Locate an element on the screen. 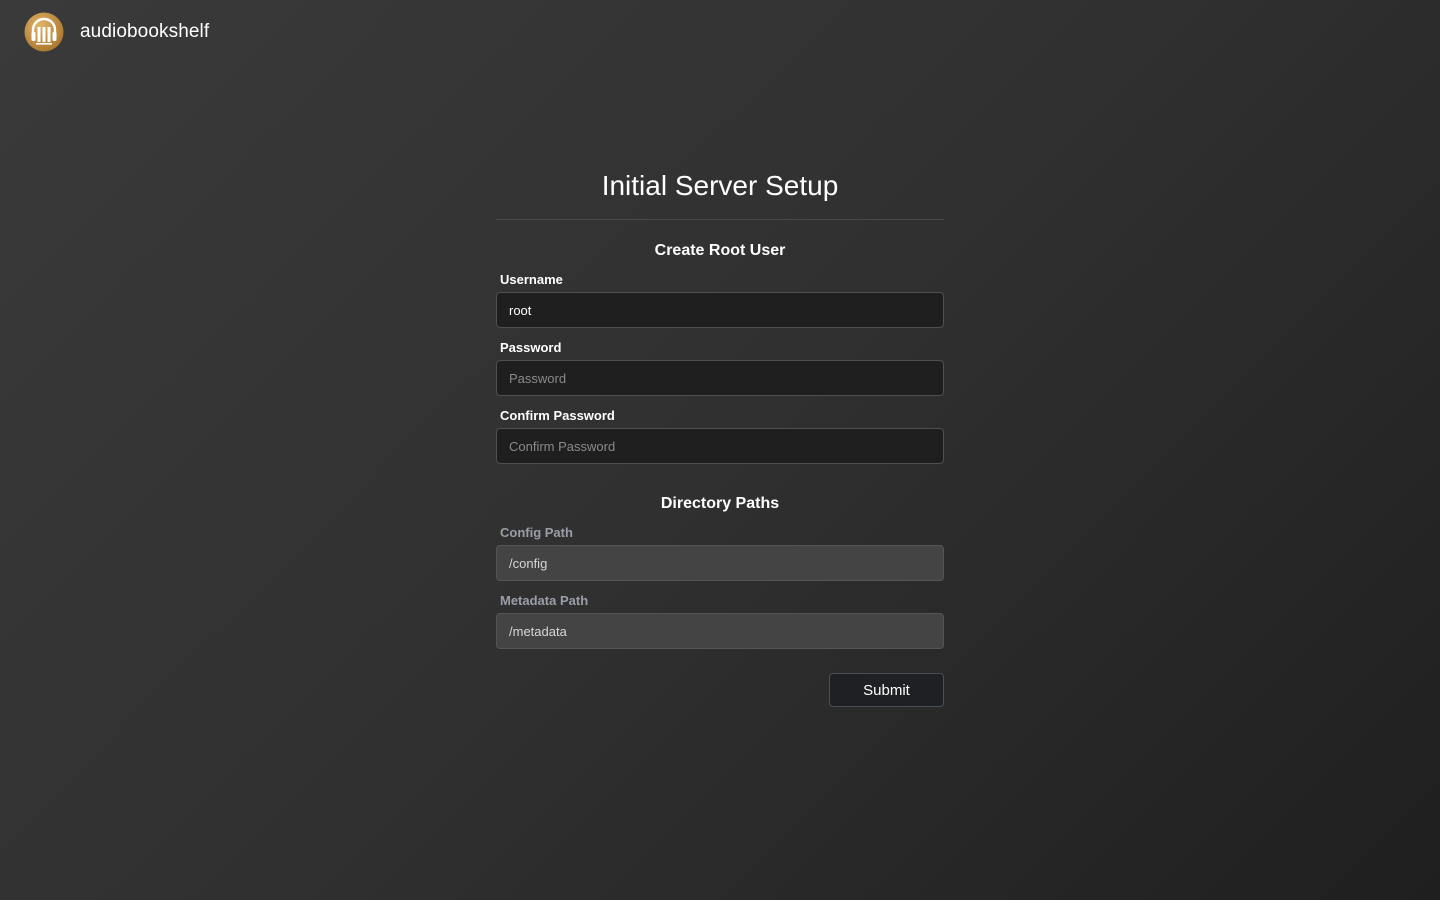 This screenshot has height=900, width=1440. confirm-password-field: Confirm Password is located at coordinates (720, 436).